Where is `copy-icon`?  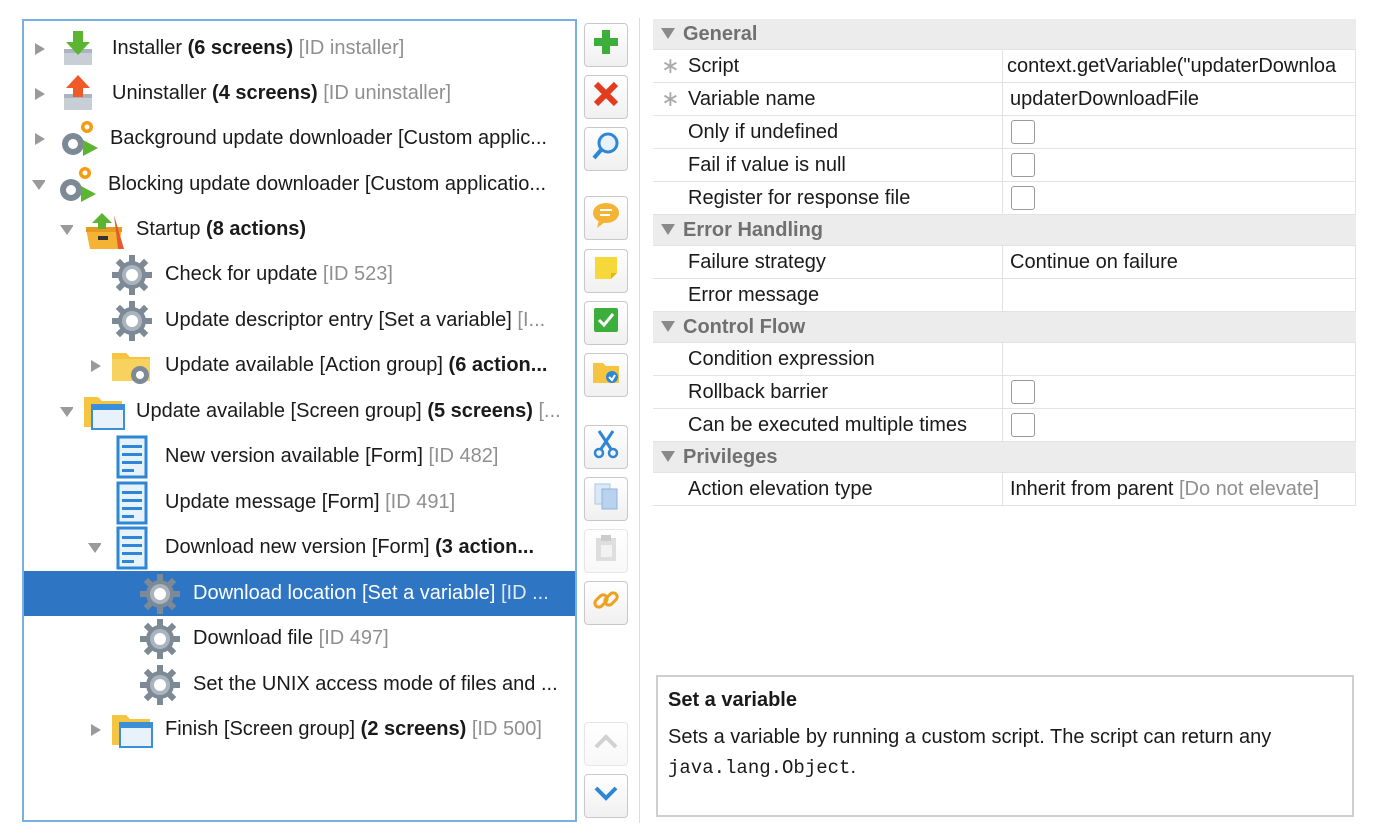
copy-icon is located at coordinates (606, 499).